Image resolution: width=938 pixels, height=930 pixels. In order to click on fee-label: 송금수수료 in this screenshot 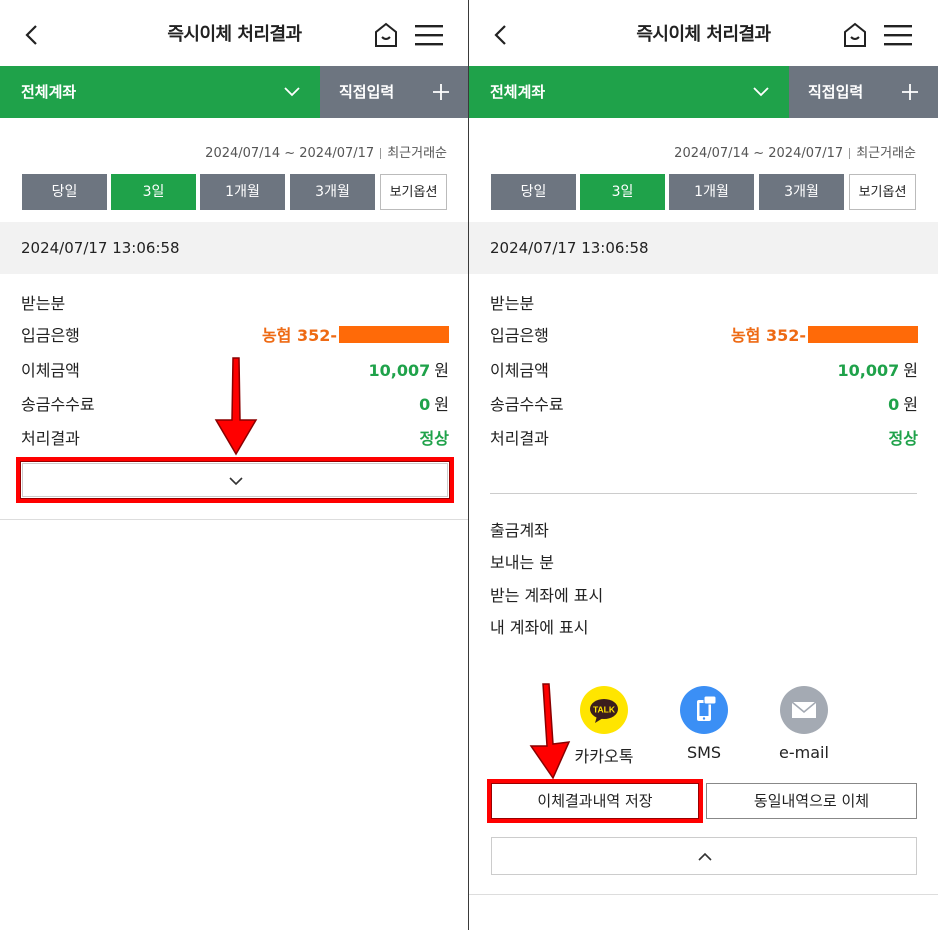, I will do `click(58, 404)`.